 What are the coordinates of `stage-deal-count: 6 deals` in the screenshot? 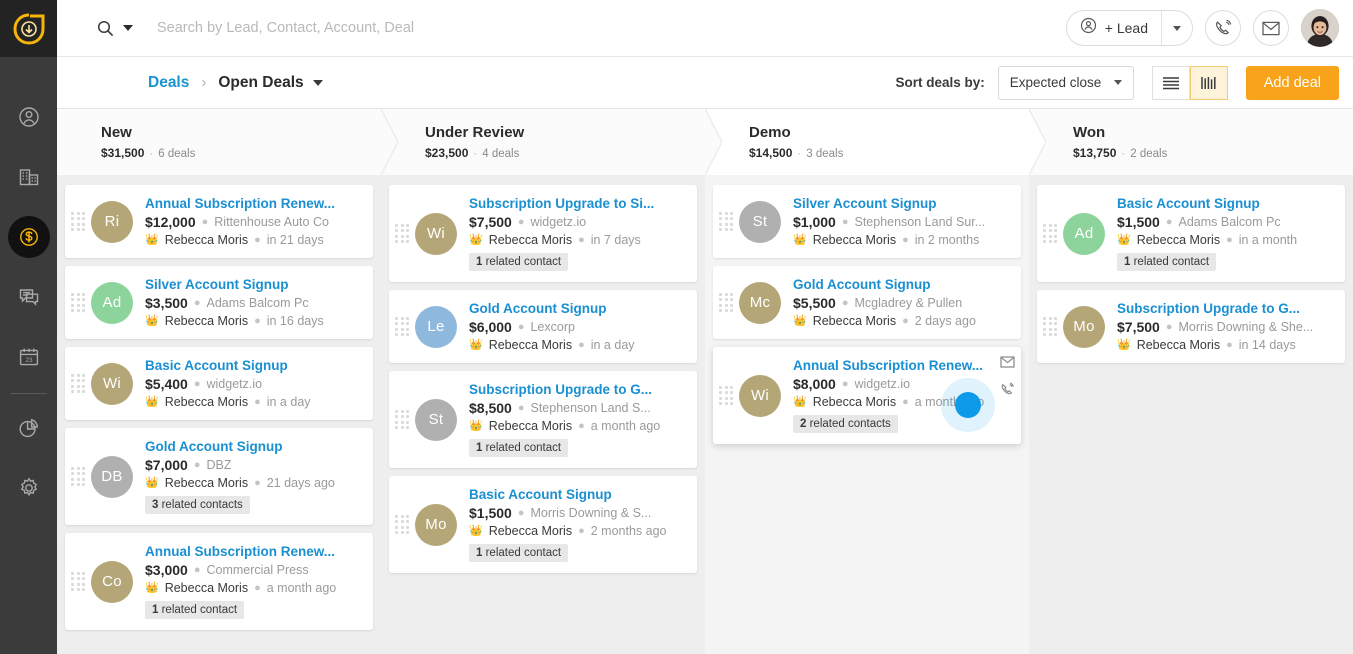 It's located at (177, 154).